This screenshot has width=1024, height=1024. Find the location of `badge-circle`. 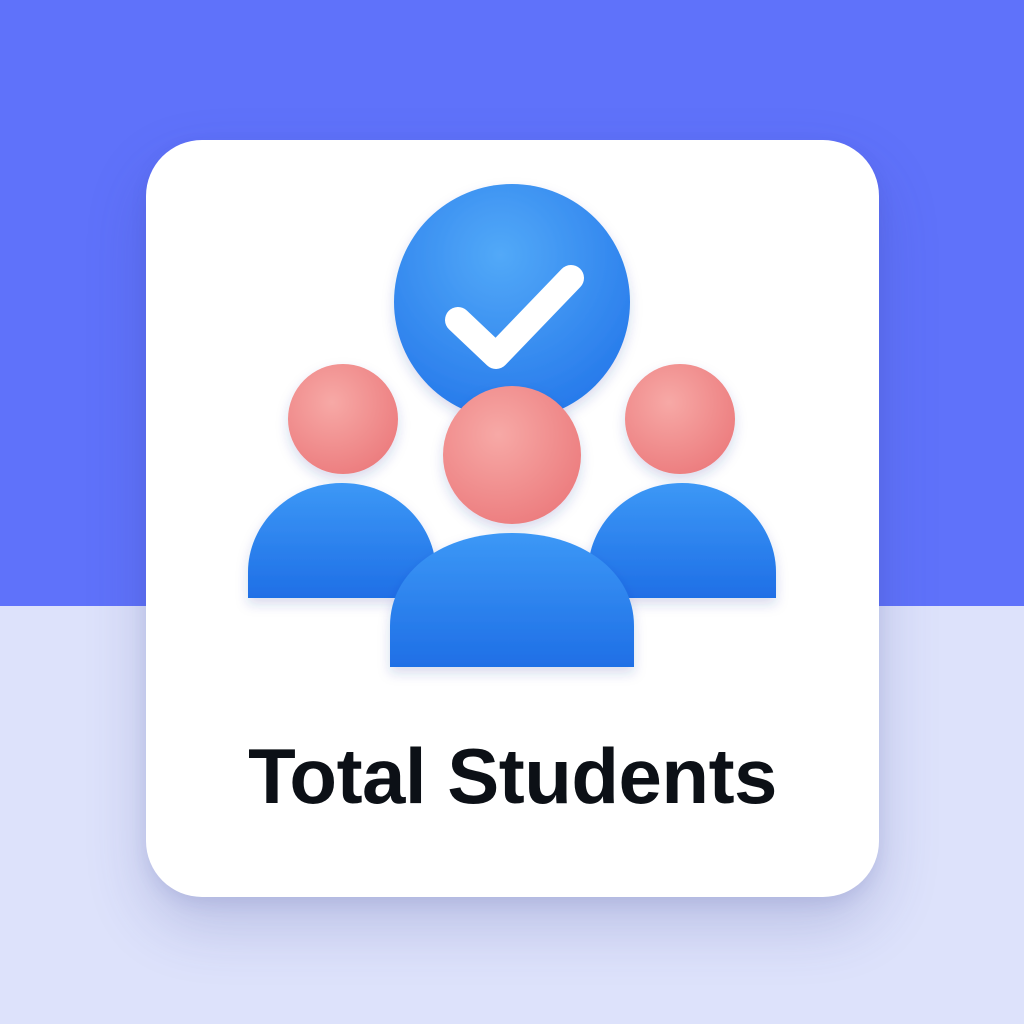

badge-circle is located at coordinates (512, 302).